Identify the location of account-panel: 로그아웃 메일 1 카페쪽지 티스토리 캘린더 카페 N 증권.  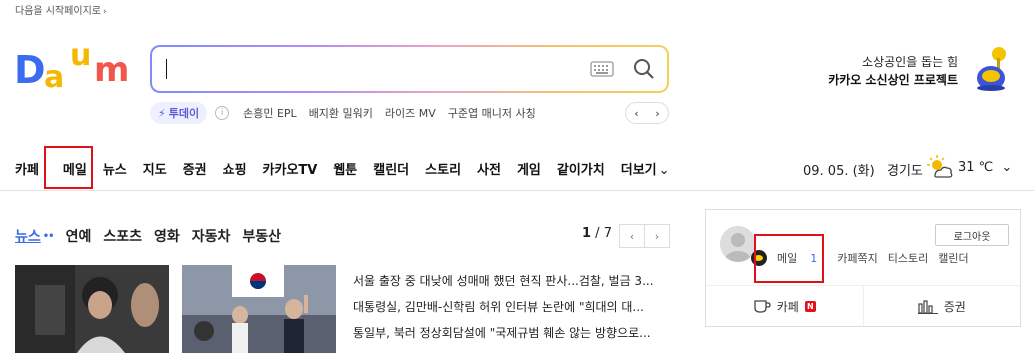
(863, 268).